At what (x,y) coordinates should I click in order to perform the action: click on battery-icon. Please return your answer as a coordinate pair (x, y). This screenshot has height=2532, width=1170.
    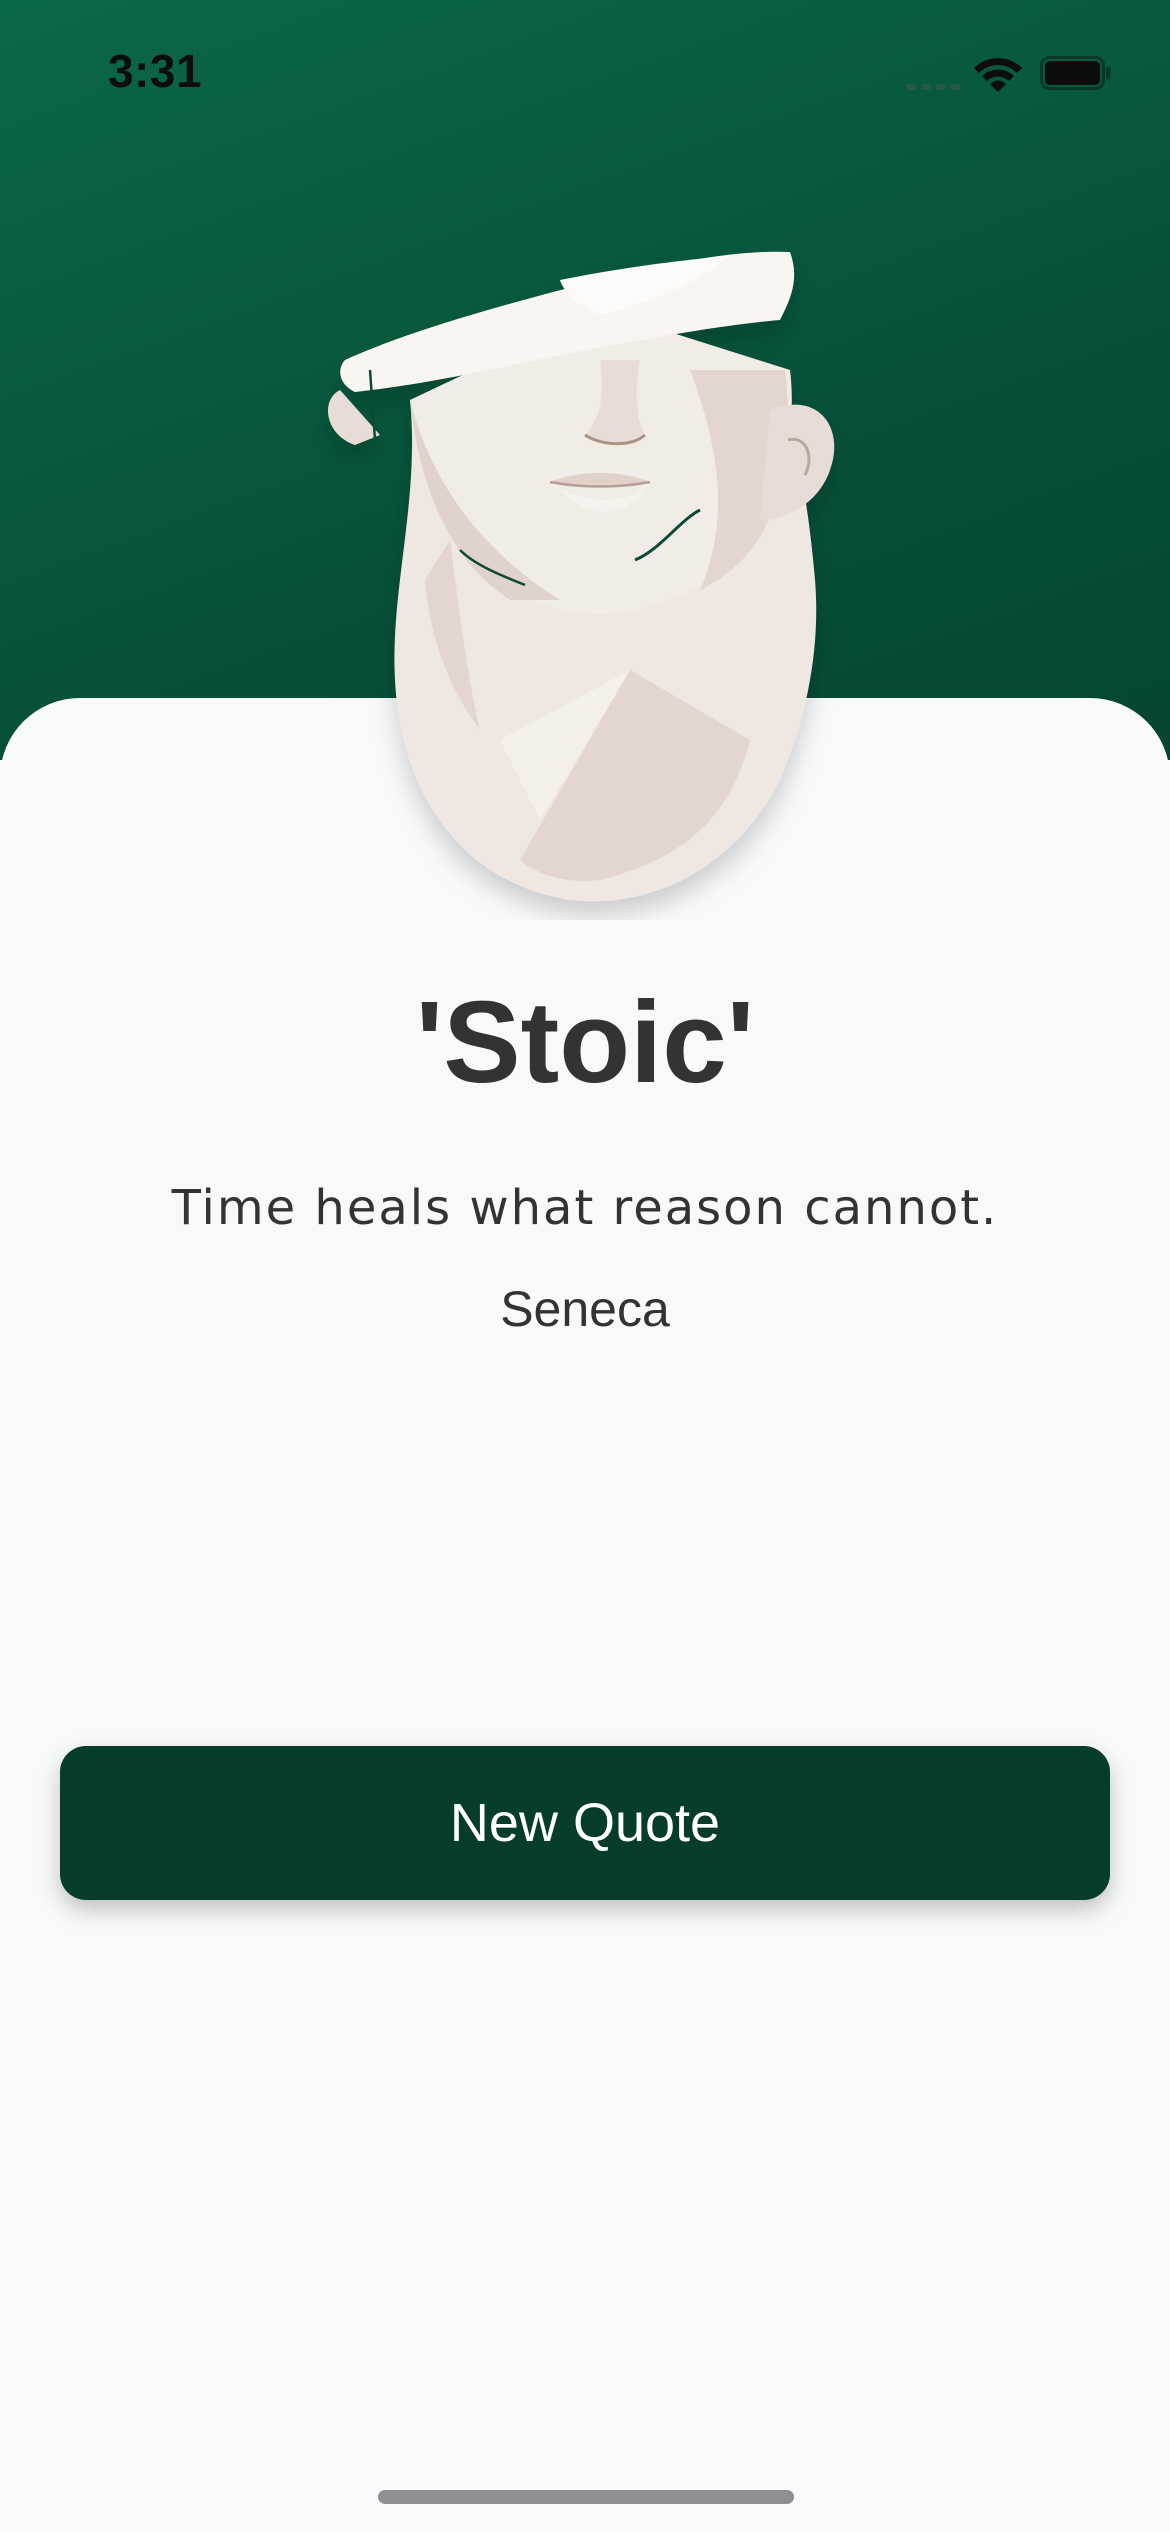
    Looking at the image, I should click on (1075, 73).